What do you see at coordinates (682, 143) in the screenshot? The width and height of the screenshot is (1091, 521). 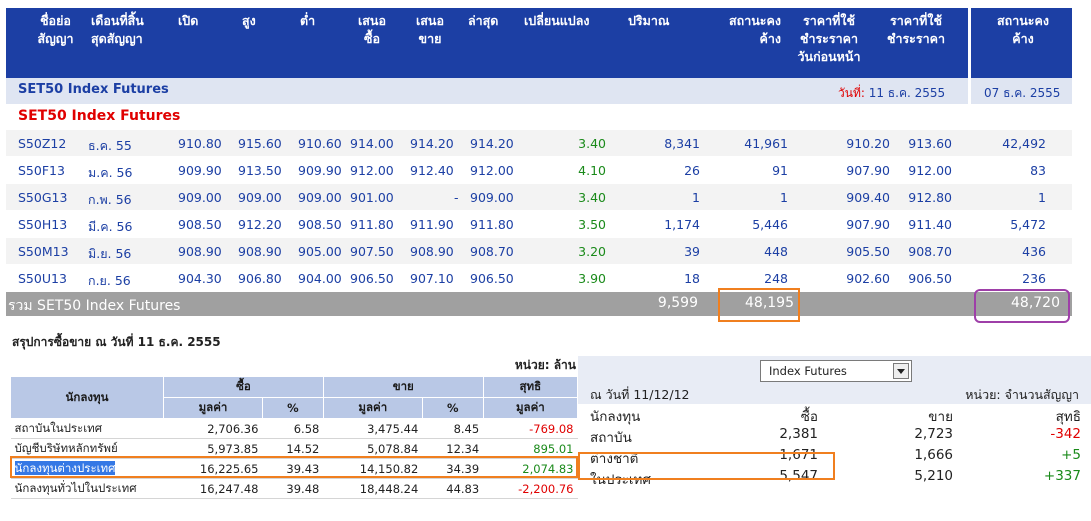 I see `futures-cell: 8,341` at bounding box center [682, 143].